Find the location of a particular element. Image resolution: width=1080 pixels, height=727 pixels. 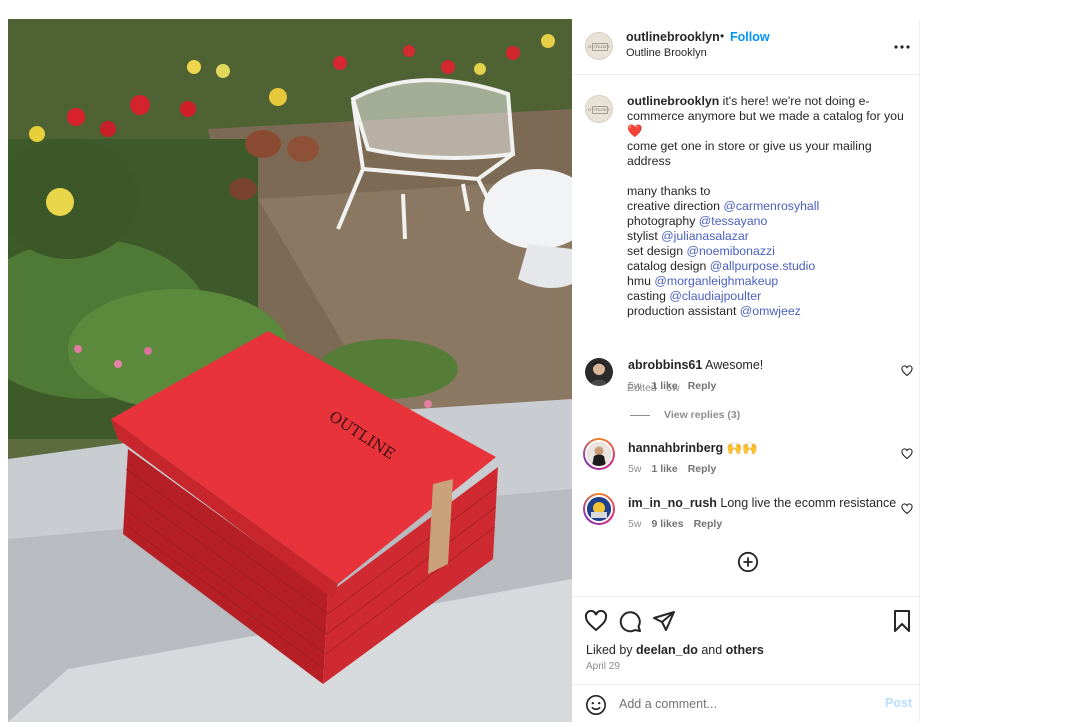

credit-role: photography is located at coordinates (663, 221).